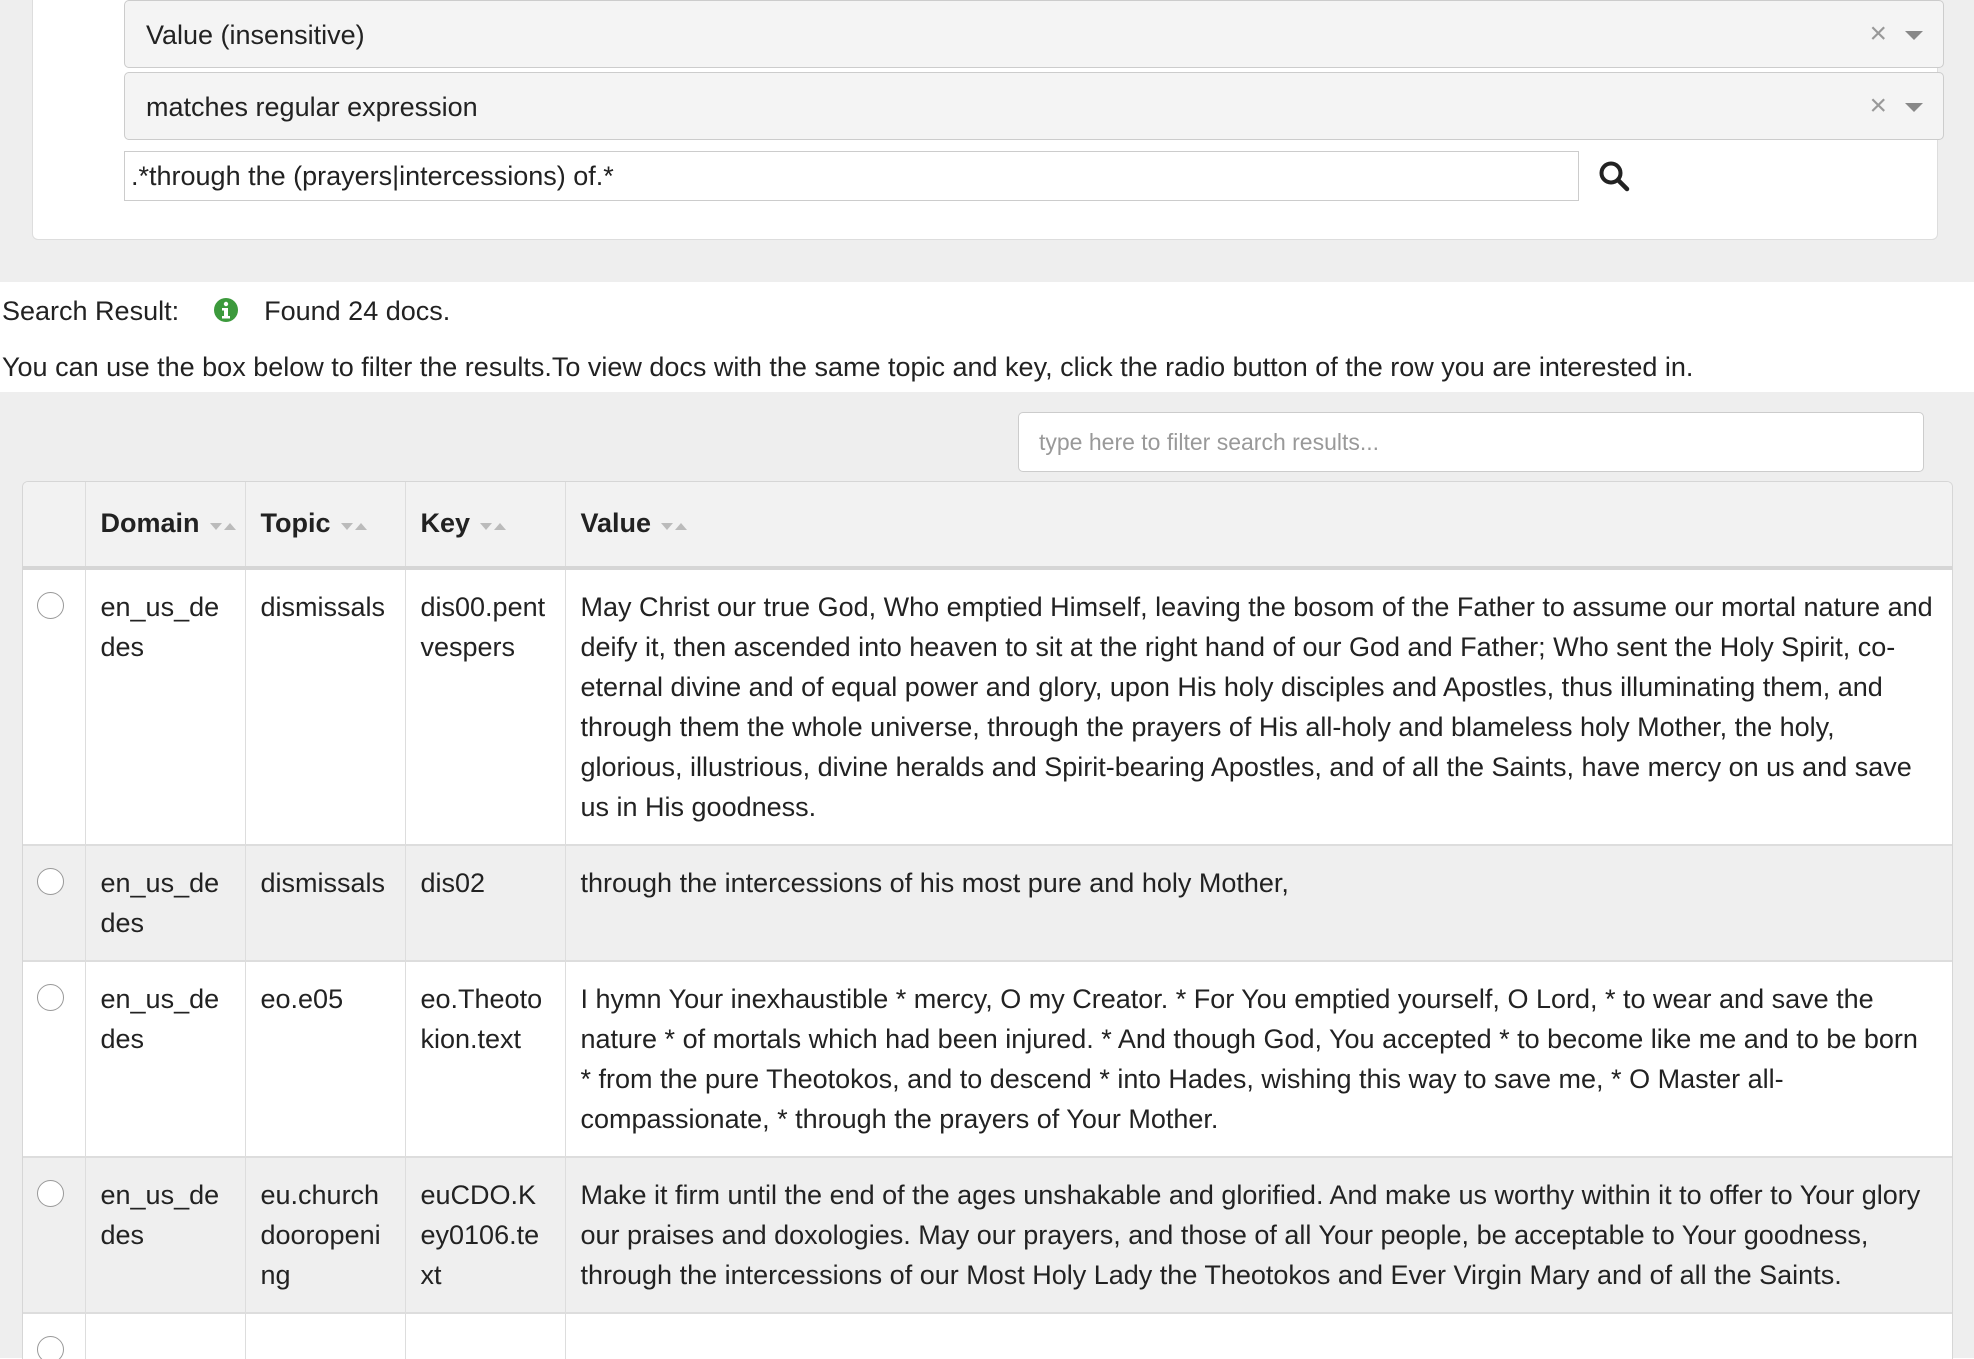  What do you see at coordinates (485, 1059) in the screenshot?
I see `cell-key: eo.Theotokion.text` at bounding box center [485, 1059].